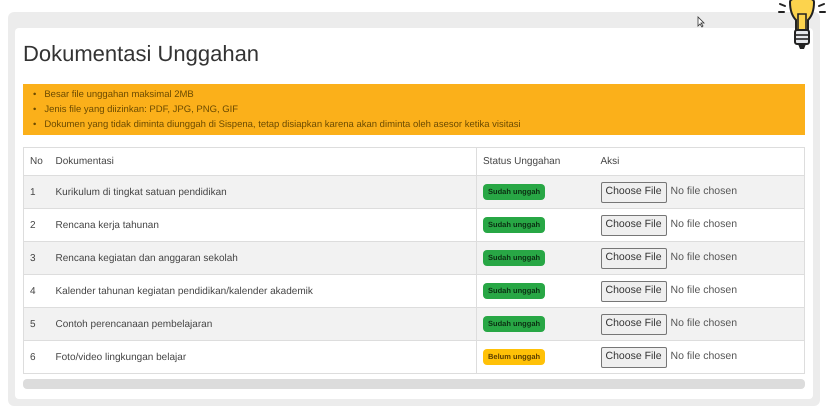 The image size is (838, 417). What do you see at coordinates (37, 357) in the screenshot?
I see `table-cell: 6` at bounding box center [37, 357].